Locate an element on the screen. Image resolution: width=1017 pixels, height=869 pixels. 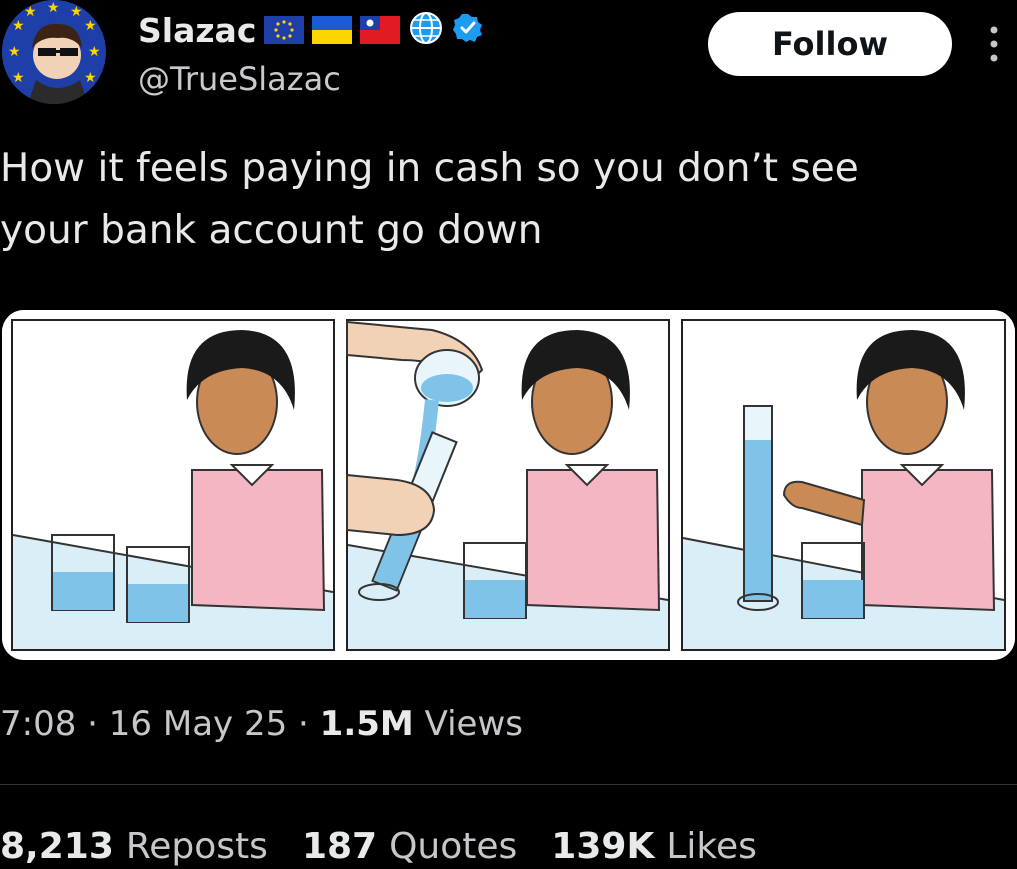
author-handle: @TrueSlazac is located at coordinates (239, 79).